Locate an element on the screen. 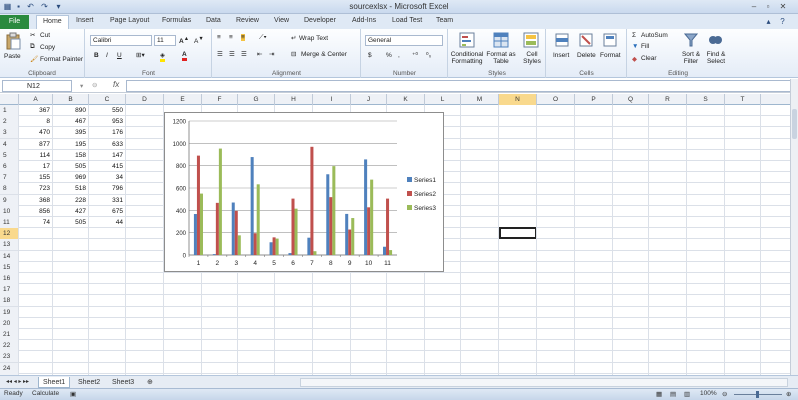 The image size is (798, 400). align-right-icon: ☰ is located at coordinates (244, 54).